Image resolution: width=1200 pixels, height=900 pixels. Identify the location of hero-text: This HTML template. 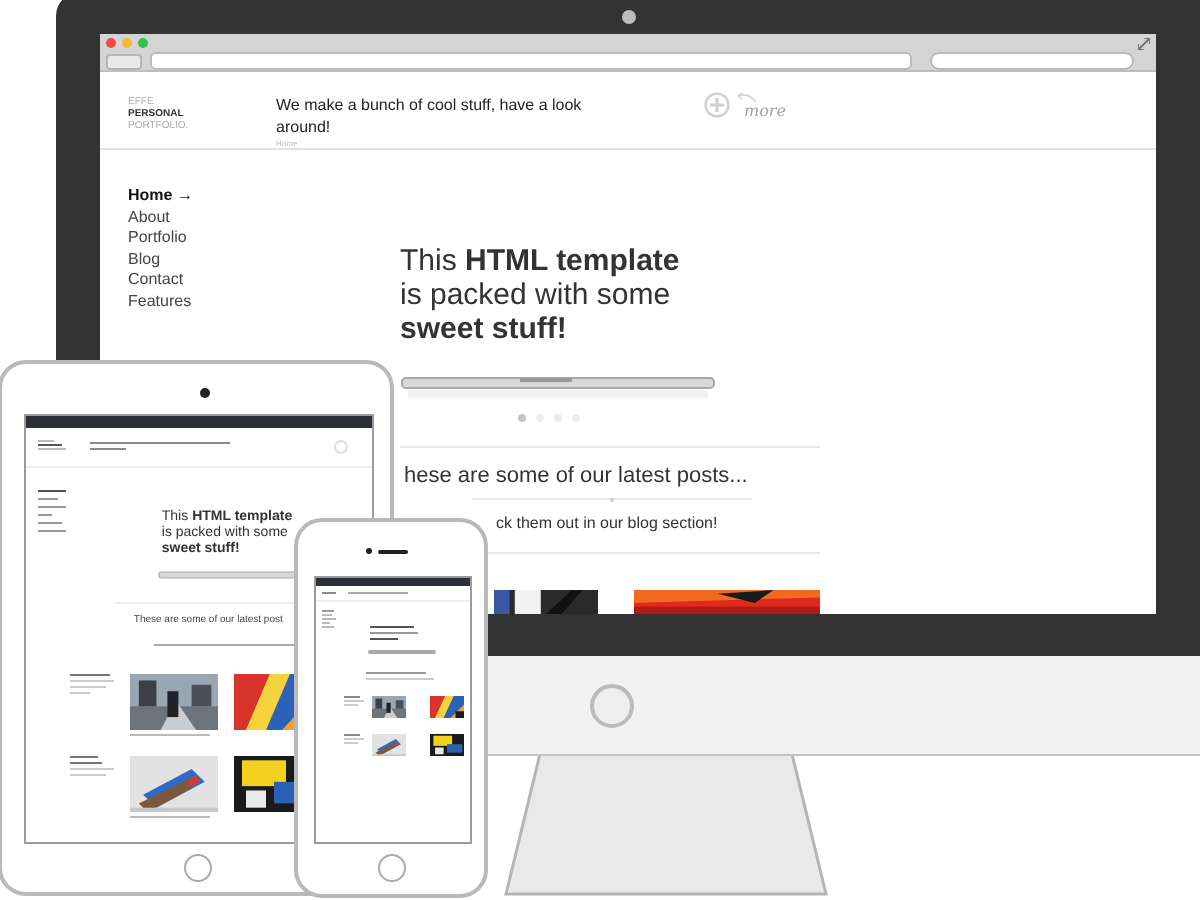
(540, 261).